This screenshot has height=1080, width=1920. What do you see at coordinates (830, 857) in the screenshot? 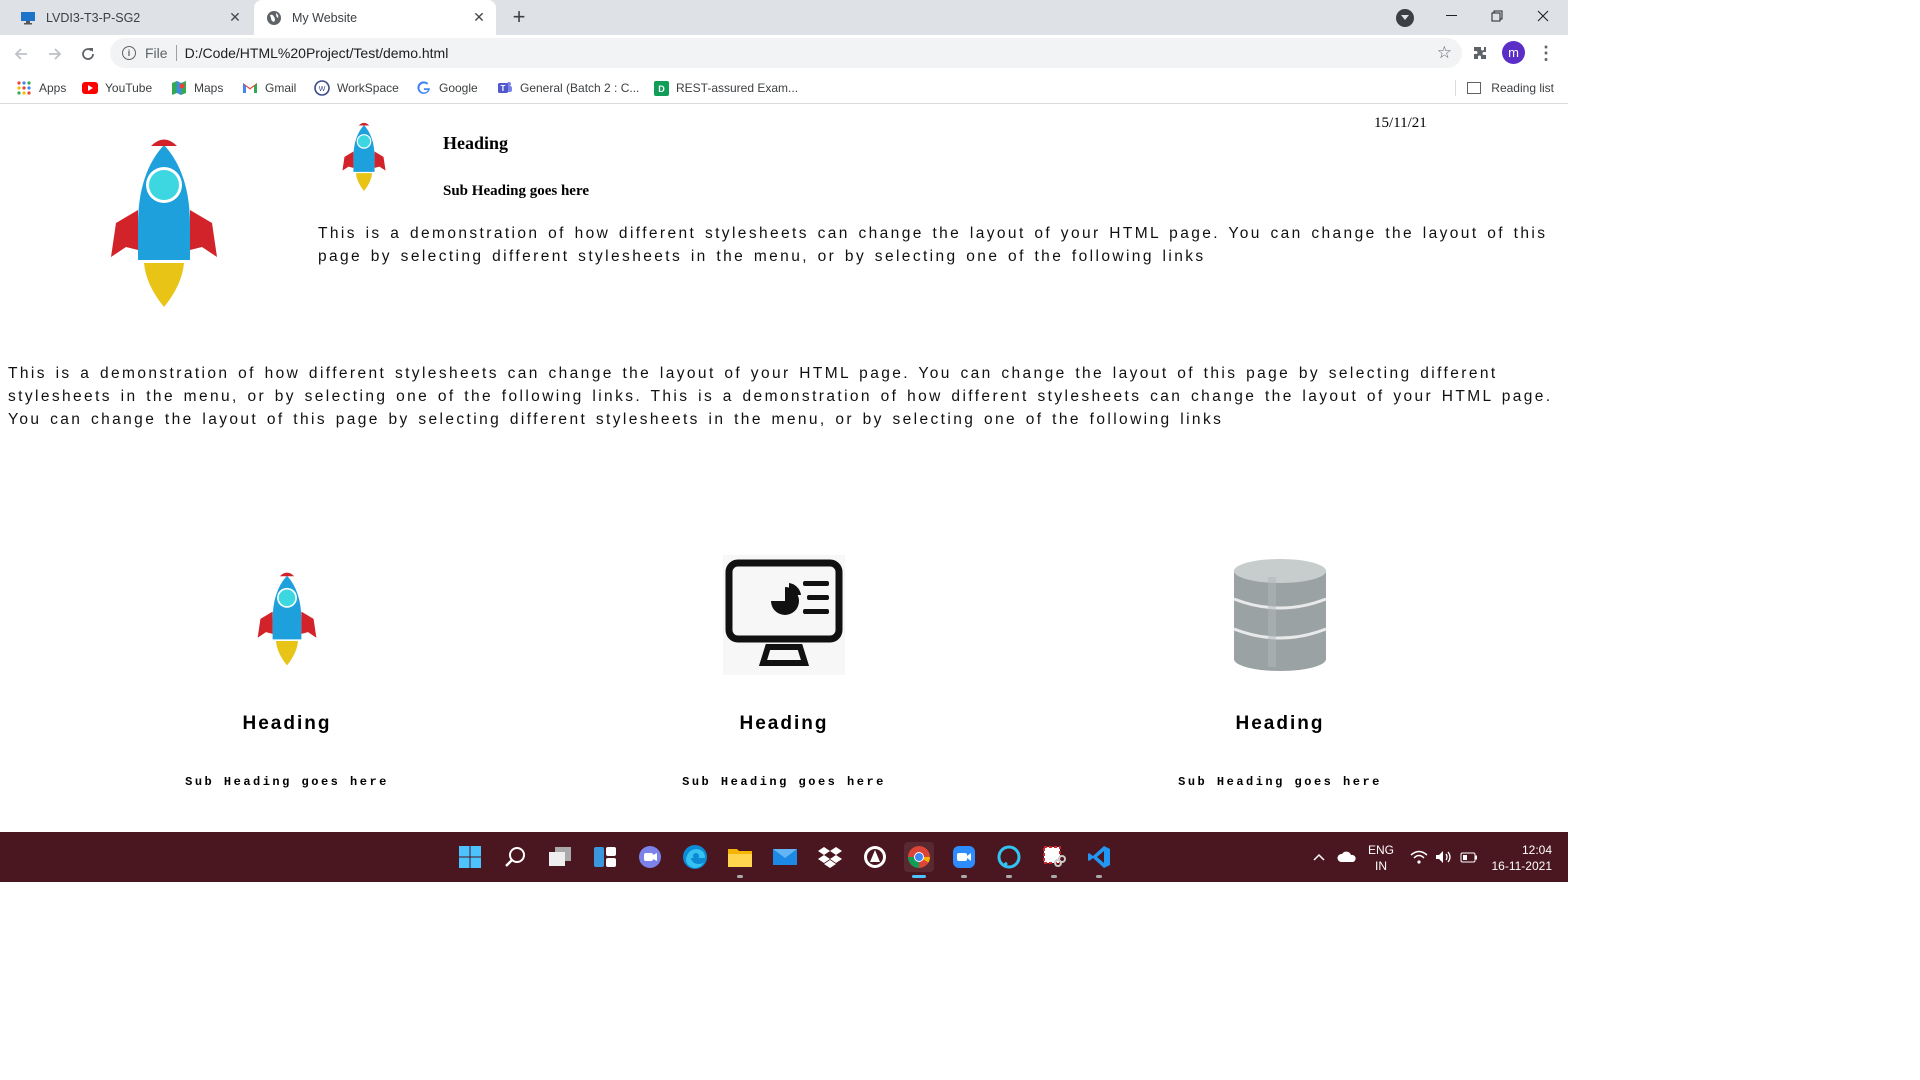
I see `dropbox-icon` at bounding box center [830, 857].